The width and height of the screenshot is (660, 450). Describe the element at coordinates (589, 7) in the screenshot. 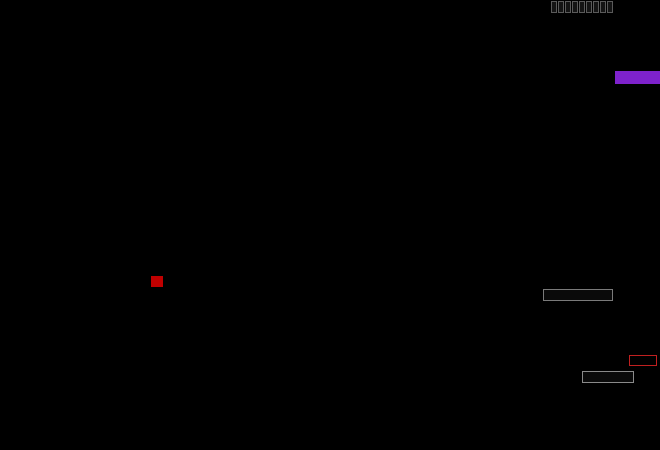

I see `toolbar-button-window` at that location.